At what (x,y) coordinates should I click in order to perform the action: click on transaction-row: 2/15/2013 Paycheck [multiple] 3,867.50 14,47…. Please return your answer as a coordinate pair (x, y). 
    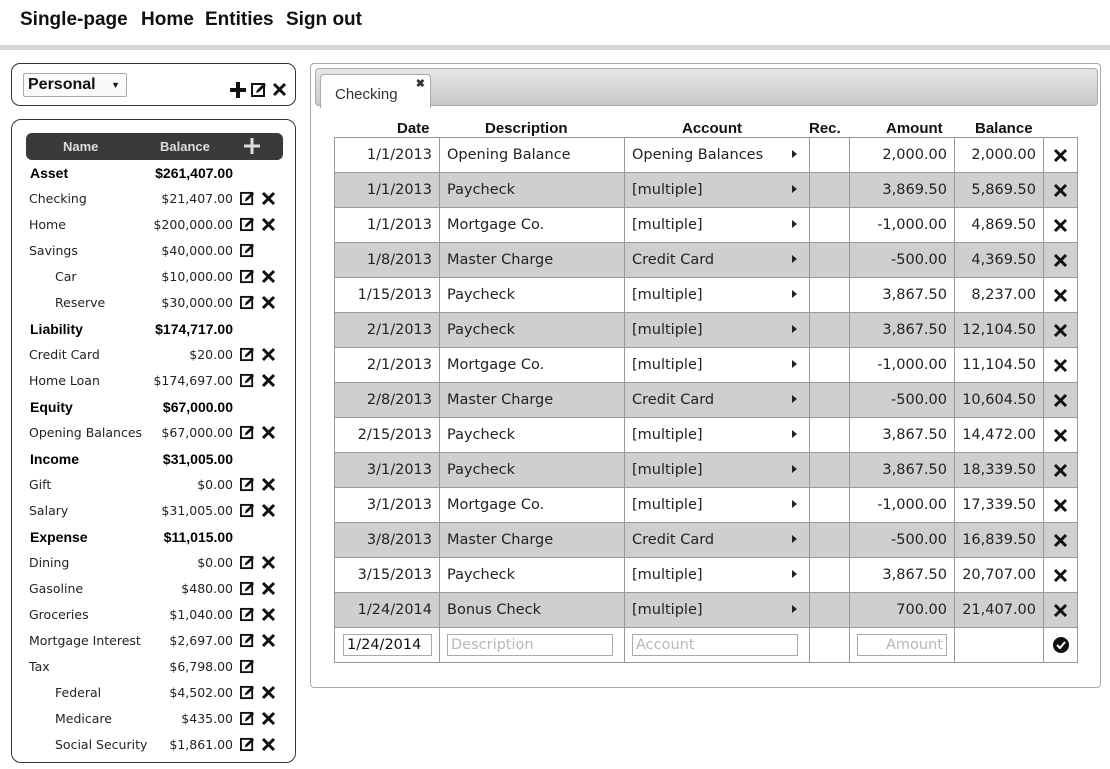
    Looking at the image, I should click on (706, 435).